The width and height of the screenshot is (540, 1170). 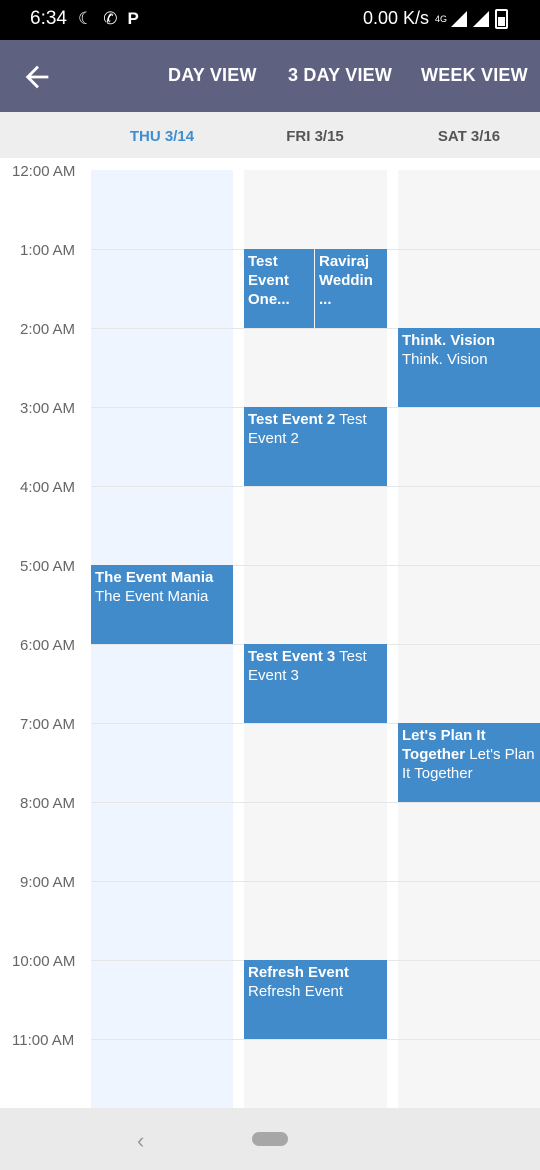 What do you see at coordinates (474, 75) in the screenshot?
I see `week-view-button: WEEK VIEW` at bounding box center [474, 75].